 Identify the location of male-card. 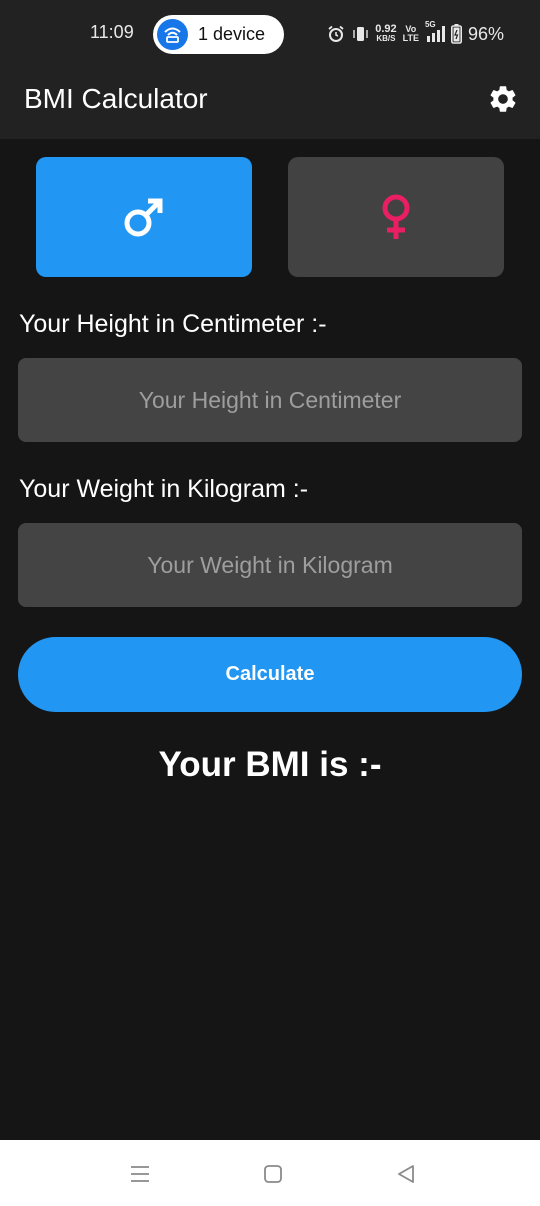
(144, 217).